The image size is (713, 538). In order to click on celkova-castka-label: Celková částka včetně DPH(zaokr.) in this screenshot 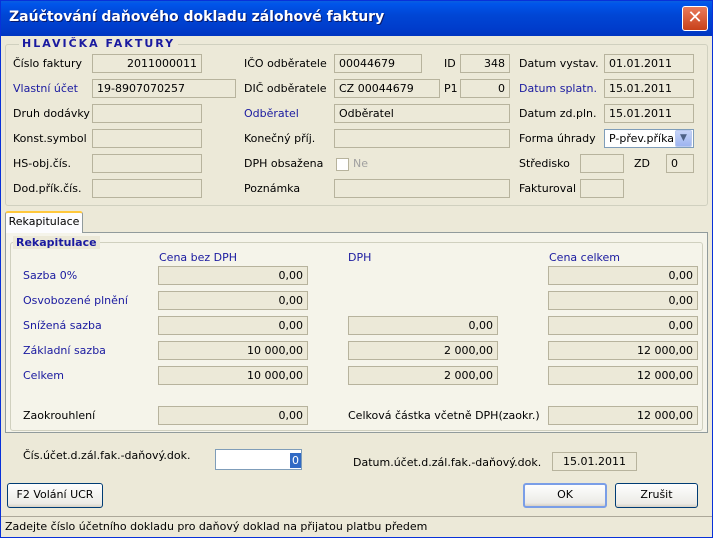, I will do `click(444, 415)`.